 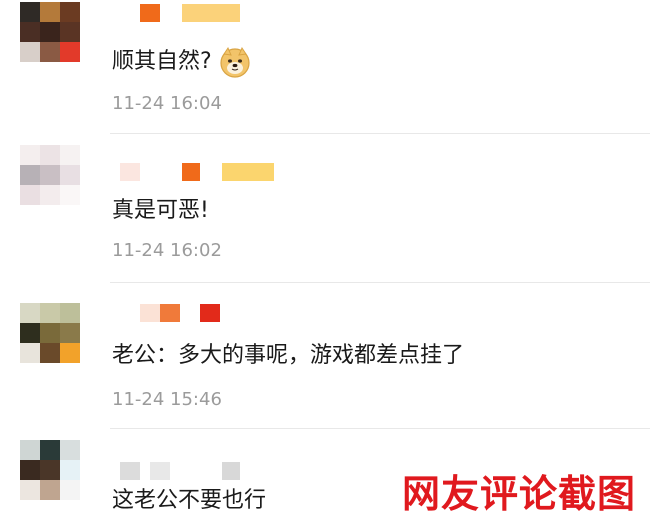 I want to click on doge-emoji-icon, so click(x=235, y=62).